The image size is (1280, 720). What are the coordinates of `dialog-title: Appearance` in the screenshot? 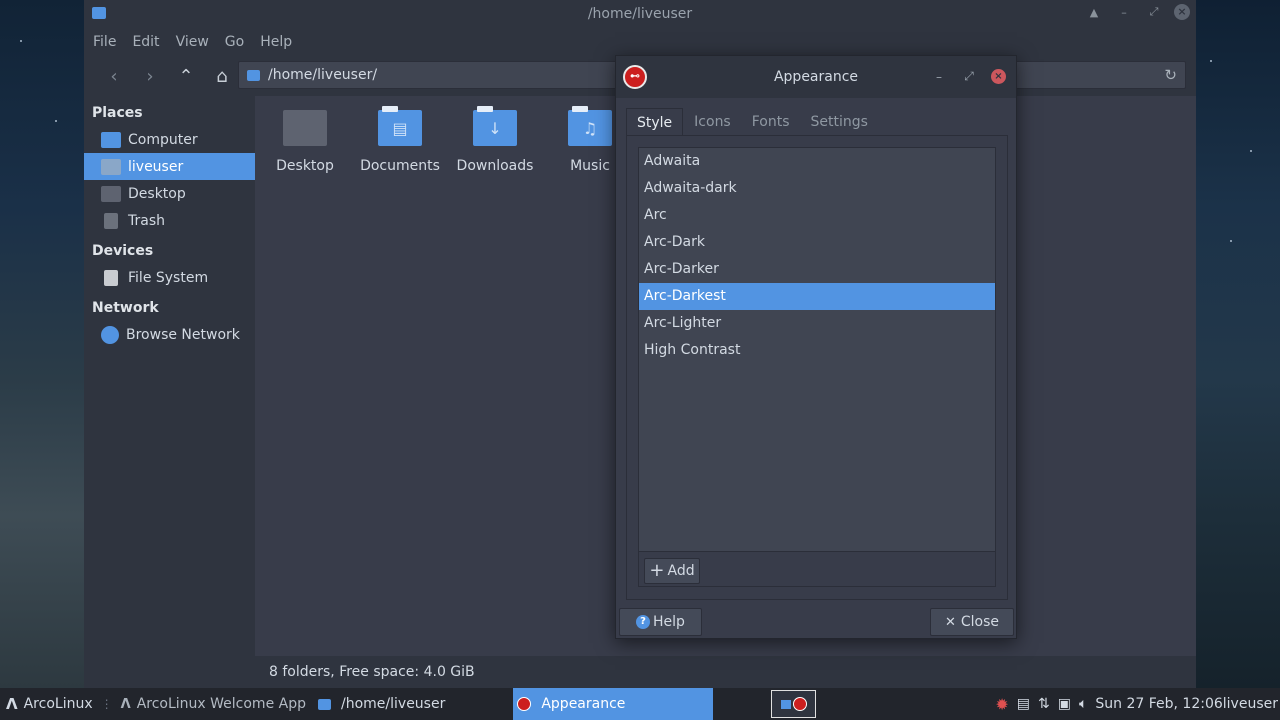 It's located at (816, 77).